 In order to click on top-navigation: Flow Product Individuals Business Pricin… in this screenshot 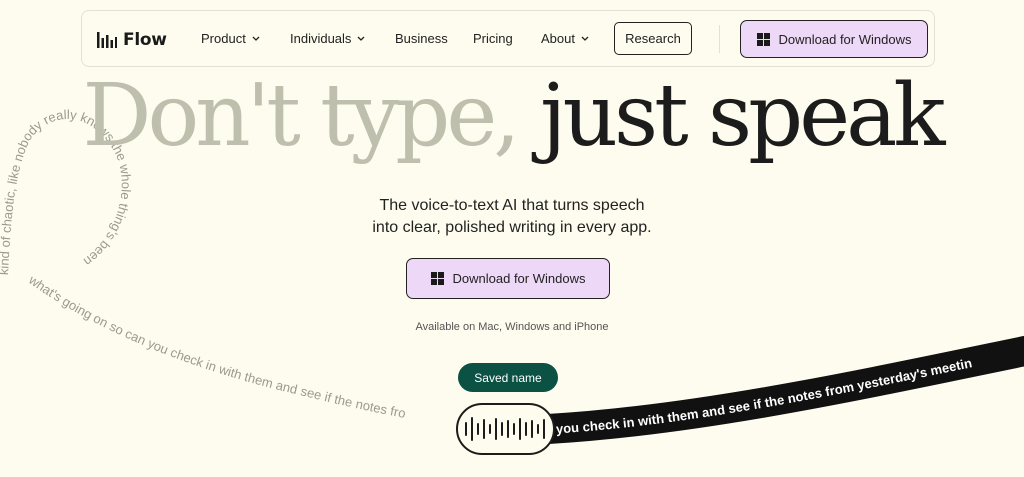, I will do `click(508, 38)`.